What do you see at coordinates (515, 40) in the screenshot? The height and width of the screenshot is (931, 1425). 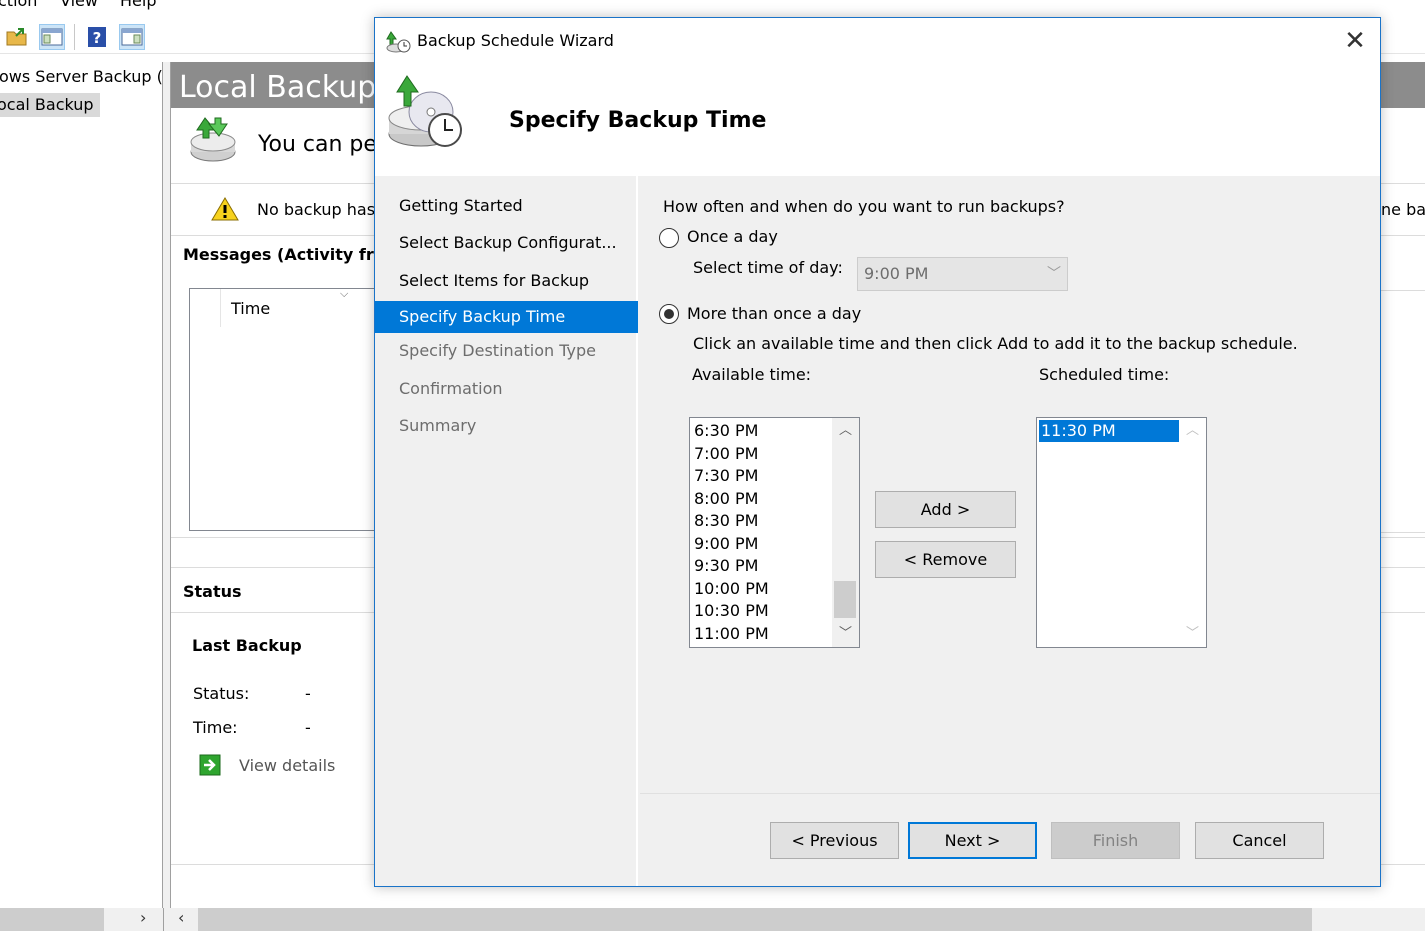 I see `dialog-title: Backup Schedule Wizard` at bounding box center [515, 40].